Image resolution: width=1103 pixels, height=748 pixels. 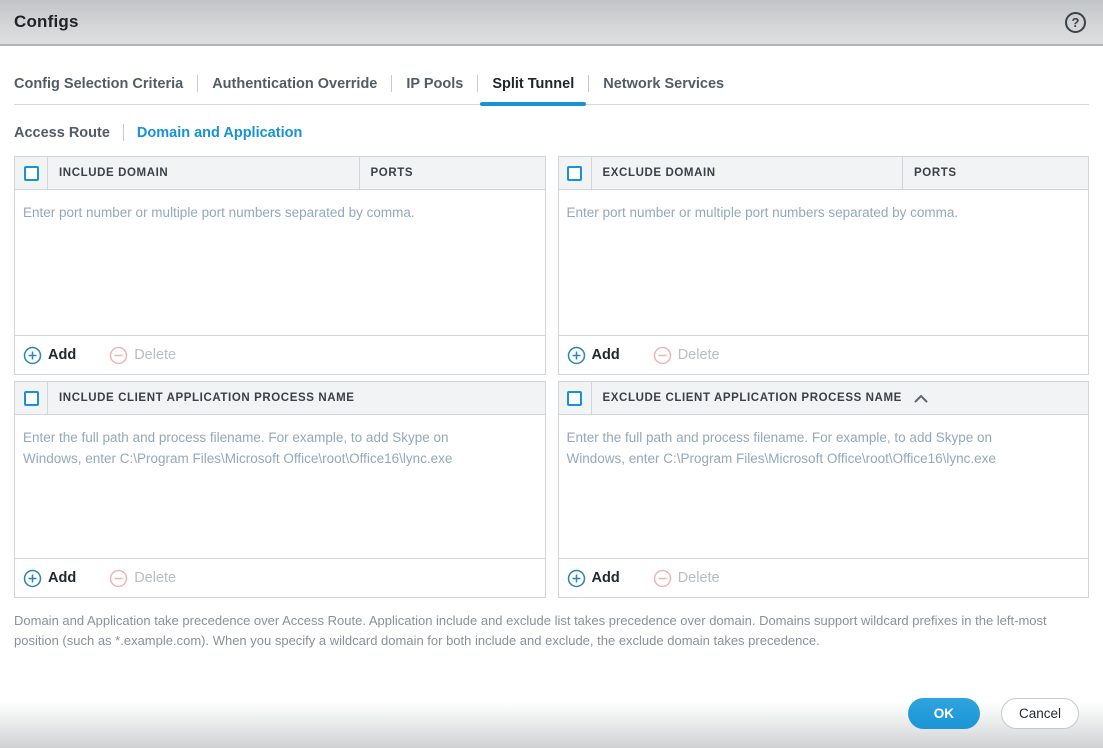 I want to click on exclude-domain-header: EXCLUDE DOMAIN PORTS, so click(x=823, y=173).